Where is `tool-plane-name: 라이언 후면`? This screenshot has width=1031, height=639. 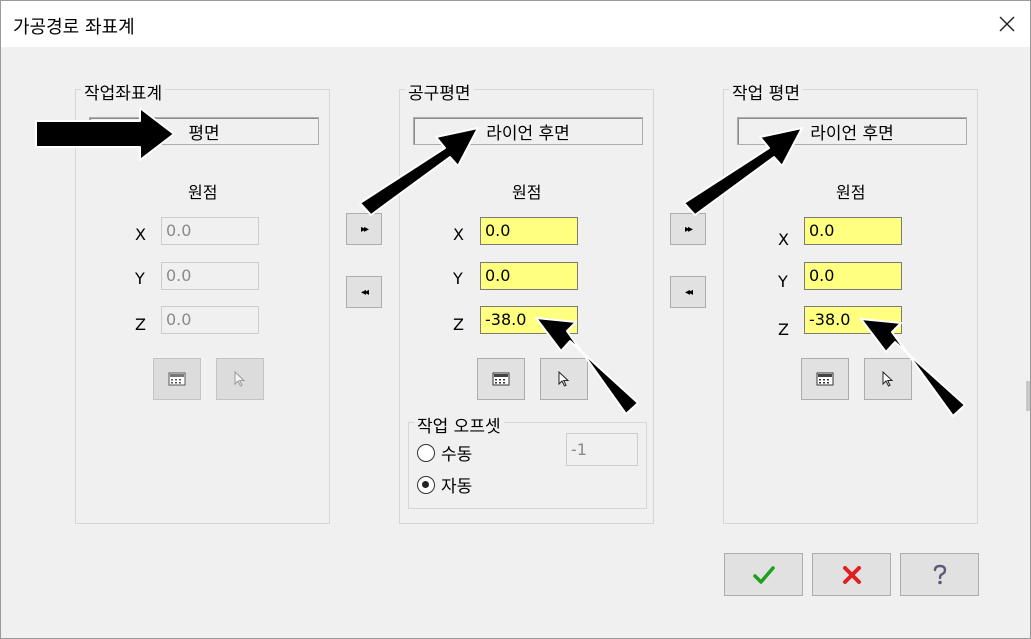 tool-plane-name: 라이언 후면 is located at coordinates (528, 133).